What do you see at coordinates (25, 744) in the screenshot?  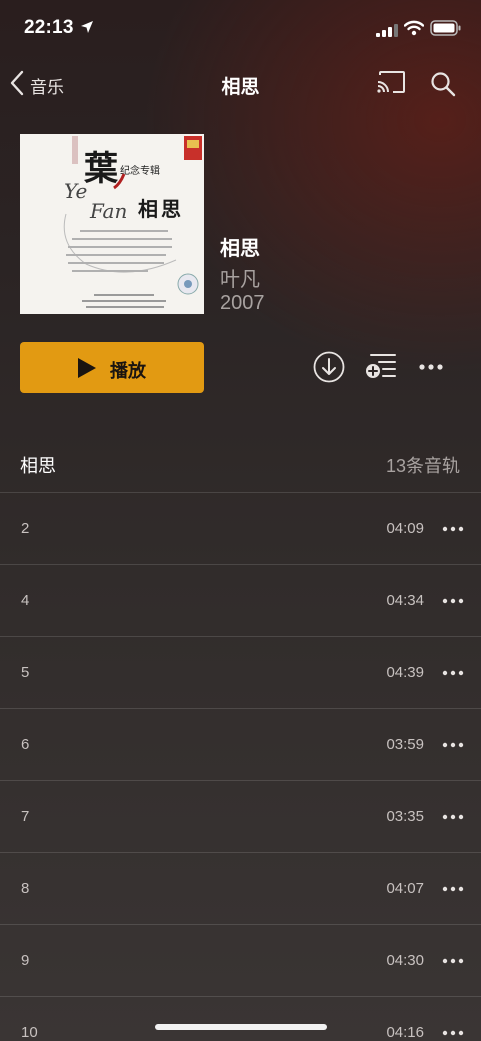 I see `track-number: 6` at bounding box center [25, 744].